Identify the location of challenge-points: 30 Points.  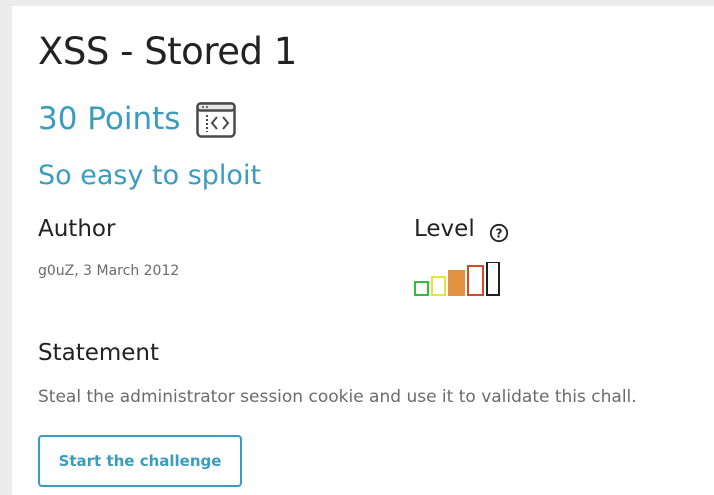
(109, 119).